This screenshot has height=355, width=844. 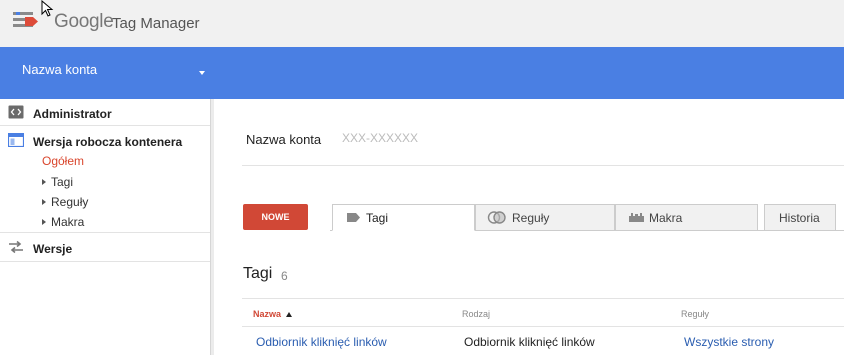 What do you see at coordinates (273, 314) in the screenshot?
I see `column-header-name: Nazwa` at bounding box center [273, 314].